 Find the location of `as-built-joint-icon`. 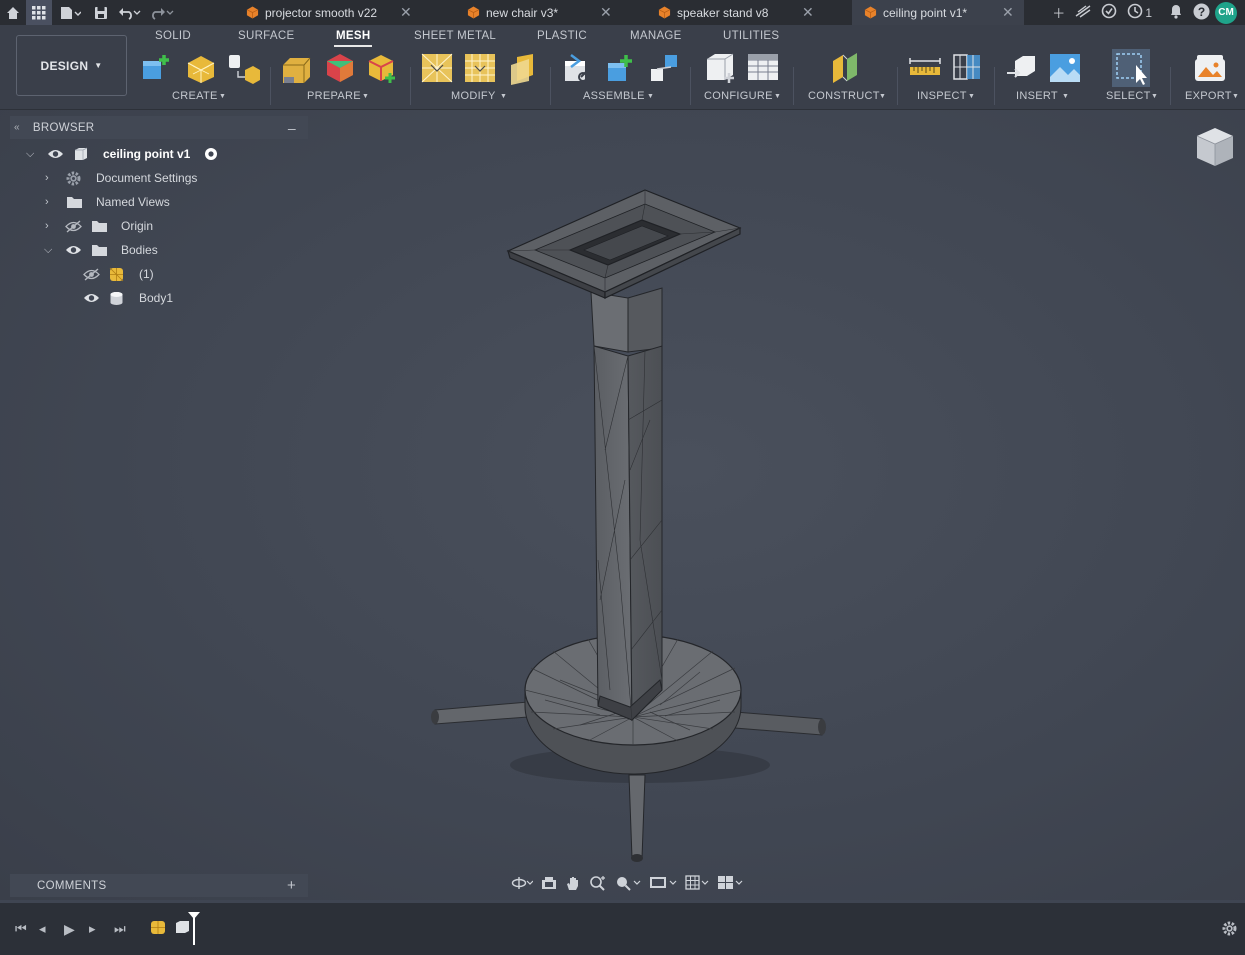

as-built-joint-icon is located at coordinates (664, 68).